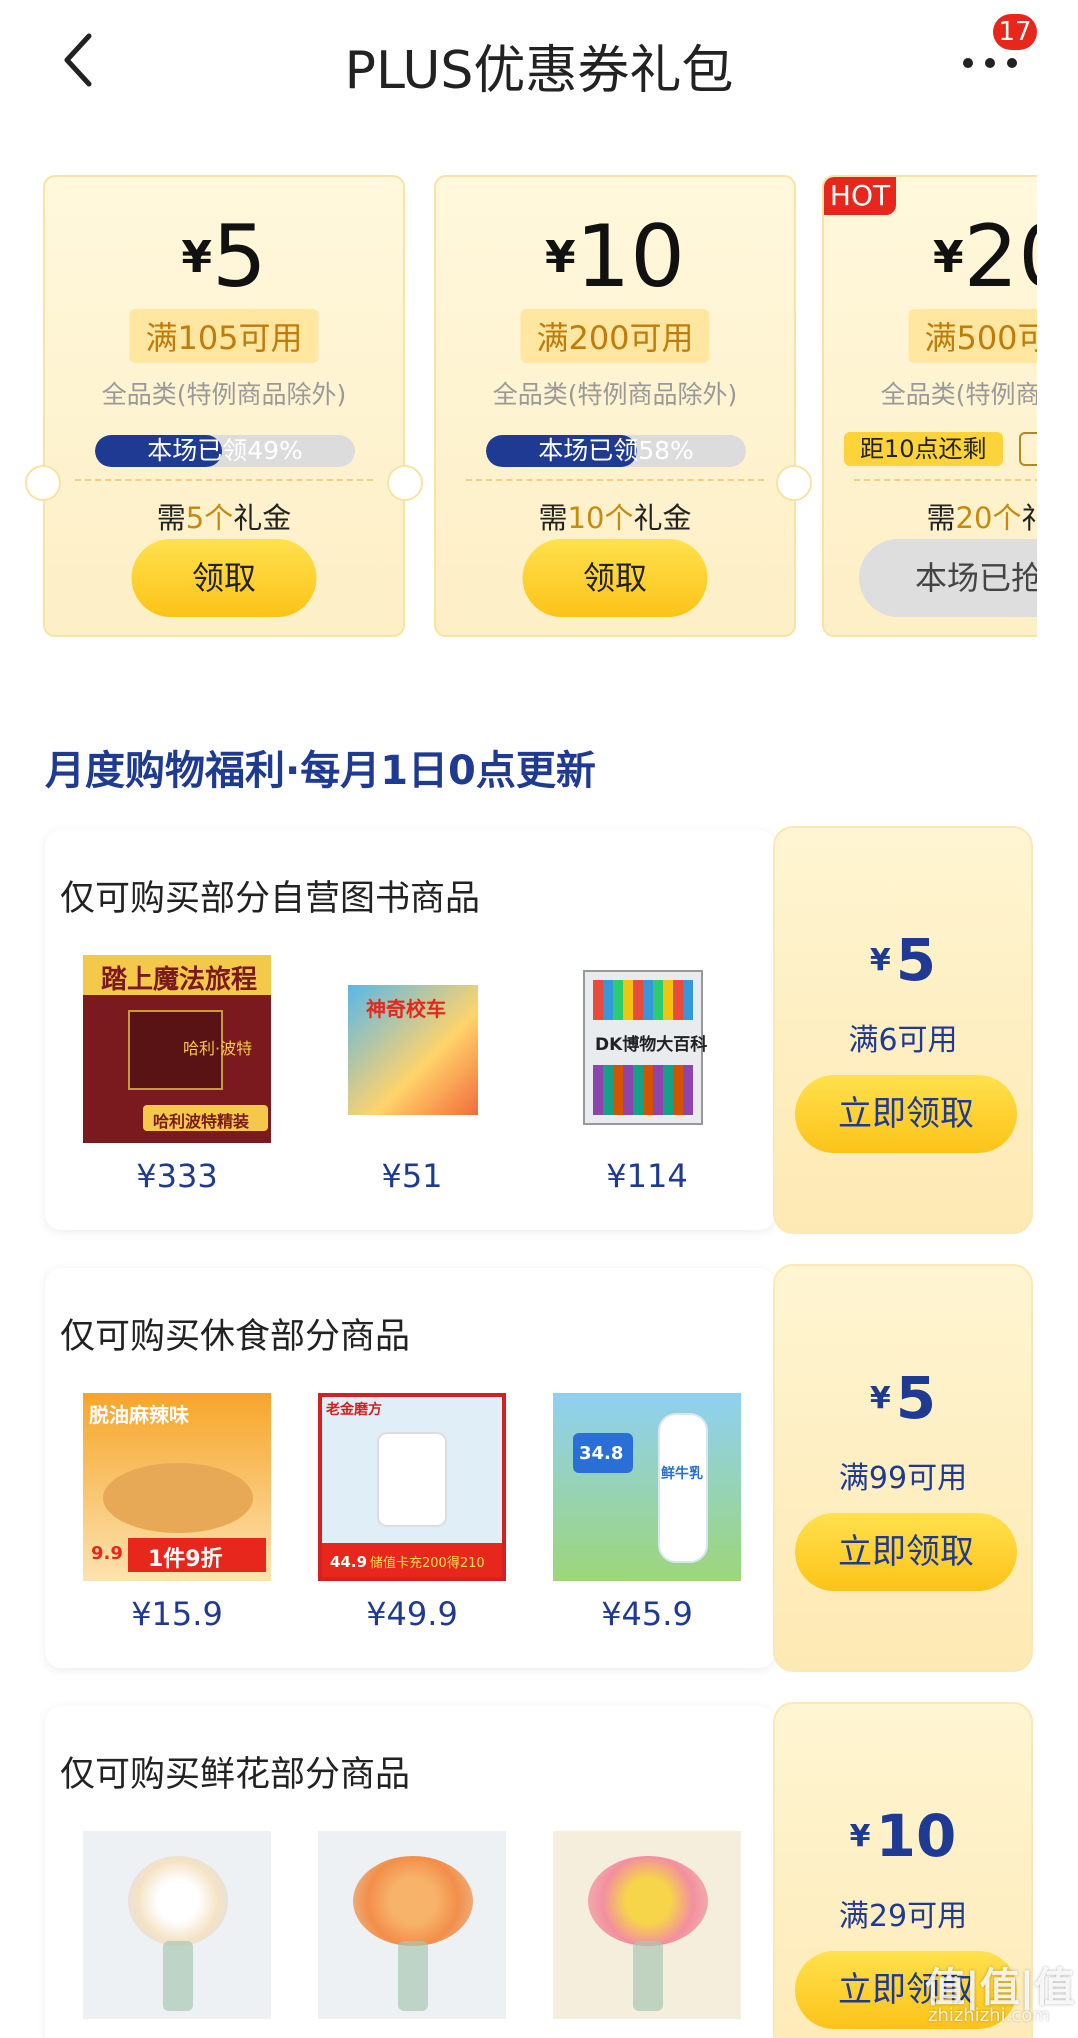  Describe the element at coordinates (682, 1474) in the screenshot. I see `product-image-text: 鲜牛乳` at that location.